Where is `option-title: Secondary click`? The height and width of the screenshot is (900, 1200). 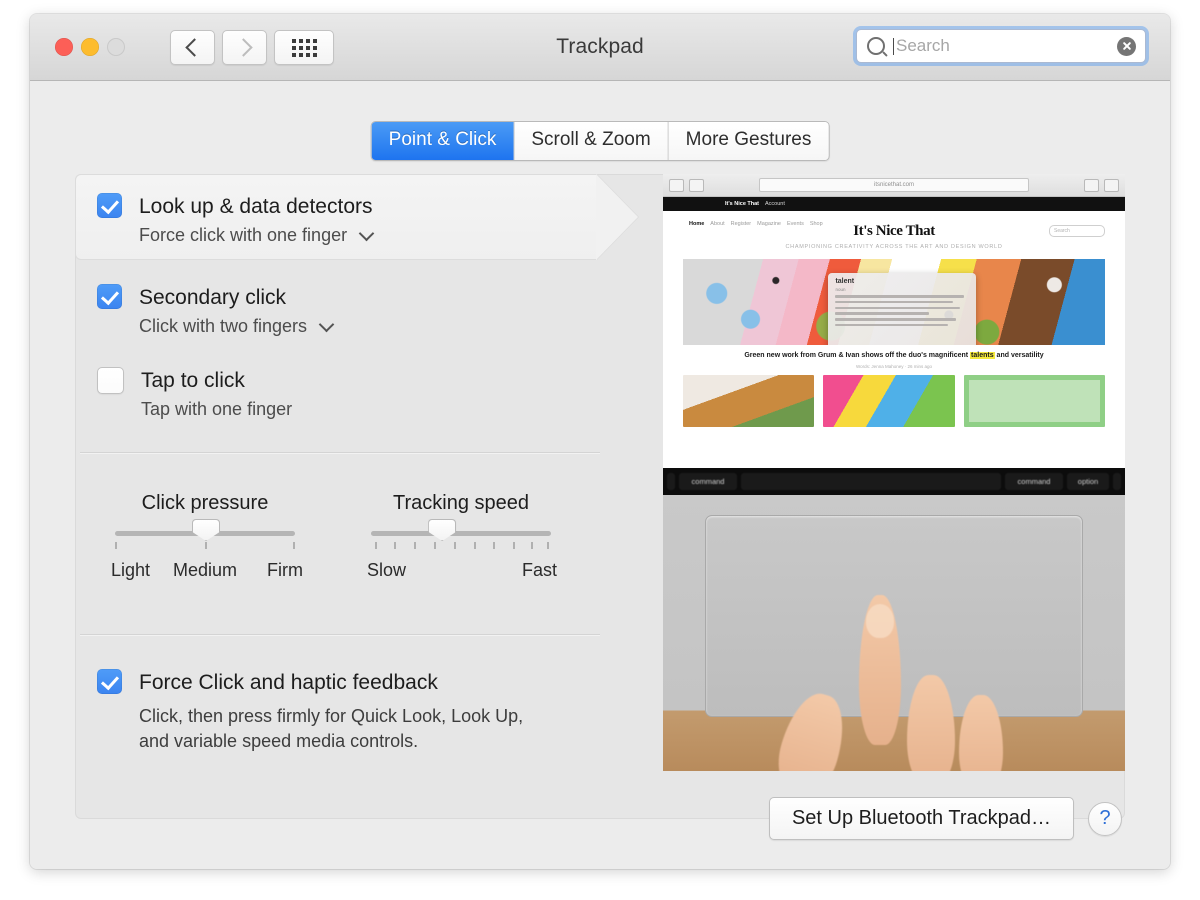
option-title: Secondary click is located at coordinates (213, 297).